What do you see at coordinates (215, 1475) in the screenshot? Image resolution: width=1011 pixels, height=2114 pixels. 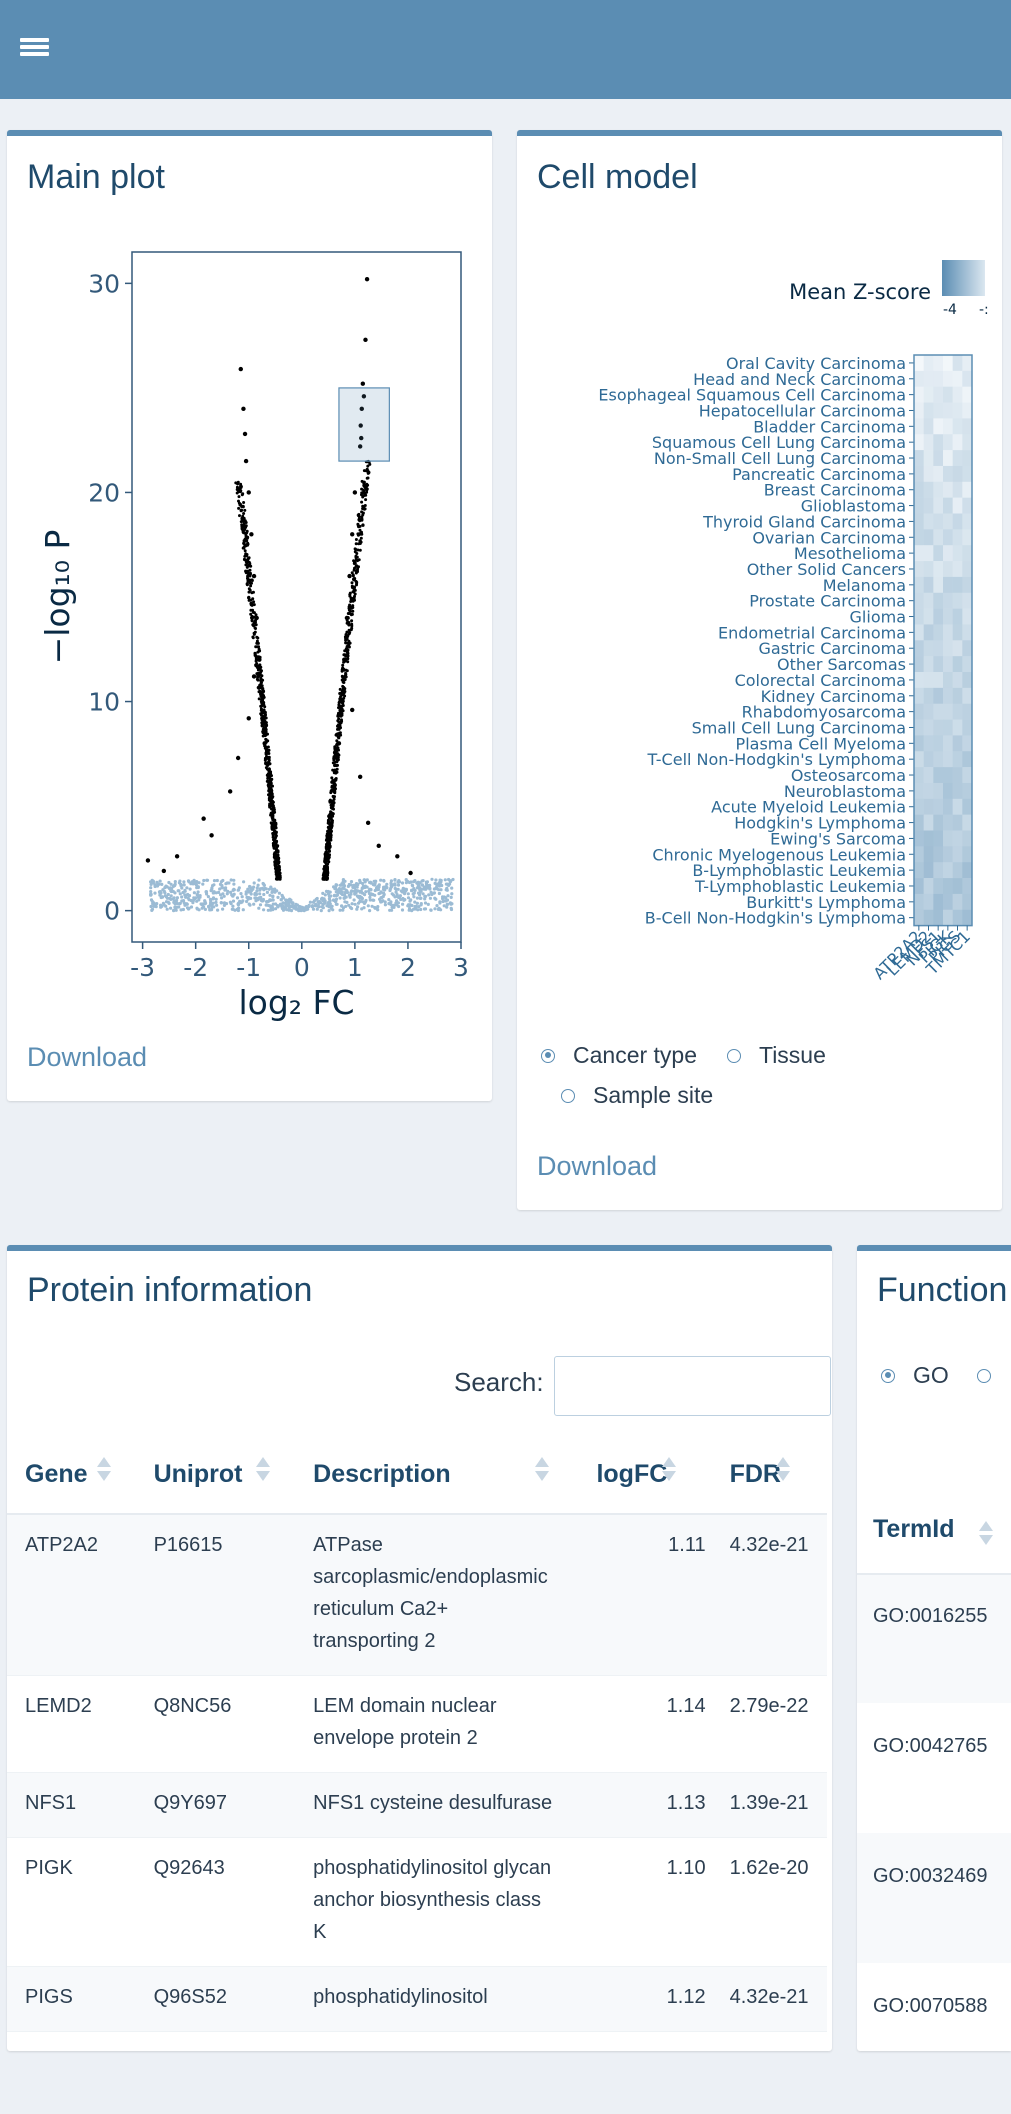 I see `col-header-uniprot: Uniprot` at bounding box center [215, 1475].